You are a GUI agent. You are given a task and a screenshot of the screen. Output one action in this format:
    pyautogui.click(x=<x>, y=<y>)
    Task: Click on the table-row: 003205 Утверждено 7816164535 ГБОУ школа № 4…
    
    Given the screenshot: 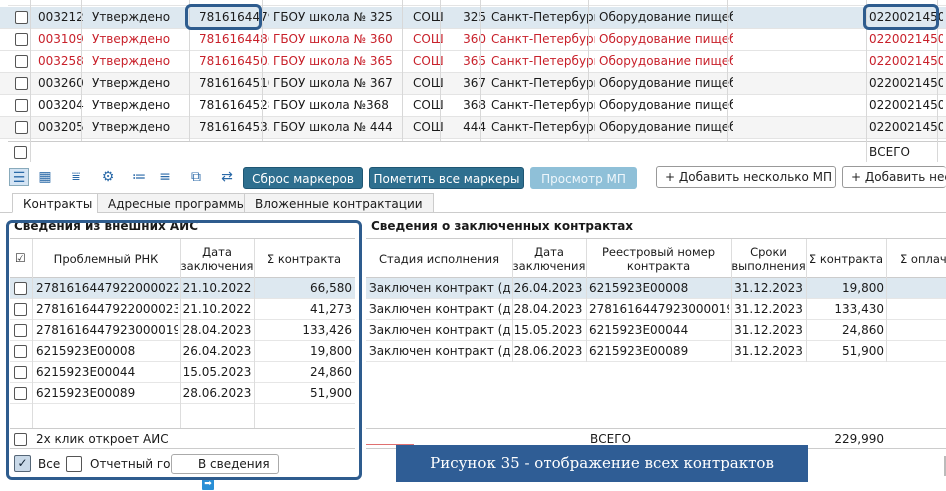 What is the action you would take?
    pyautogui.click(x=473, y=128)
    